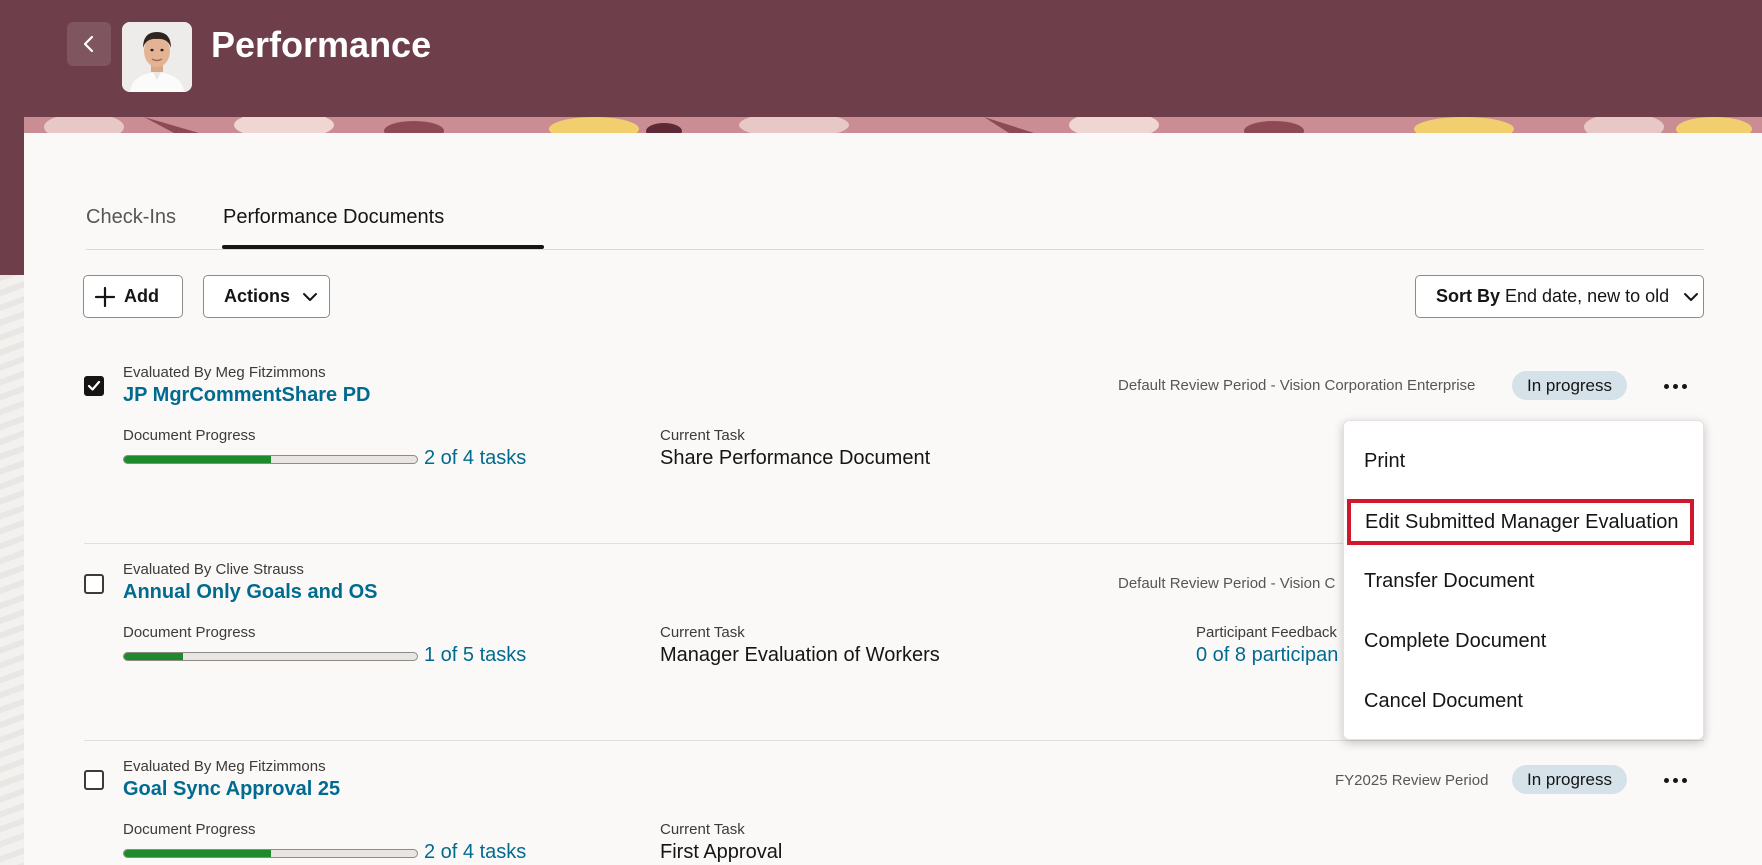  What do you see at coordinates (895, 220) in the screenshot?
I see `tab-bar: Check-Ins Performance Documents` at bounding box center [895, 220].